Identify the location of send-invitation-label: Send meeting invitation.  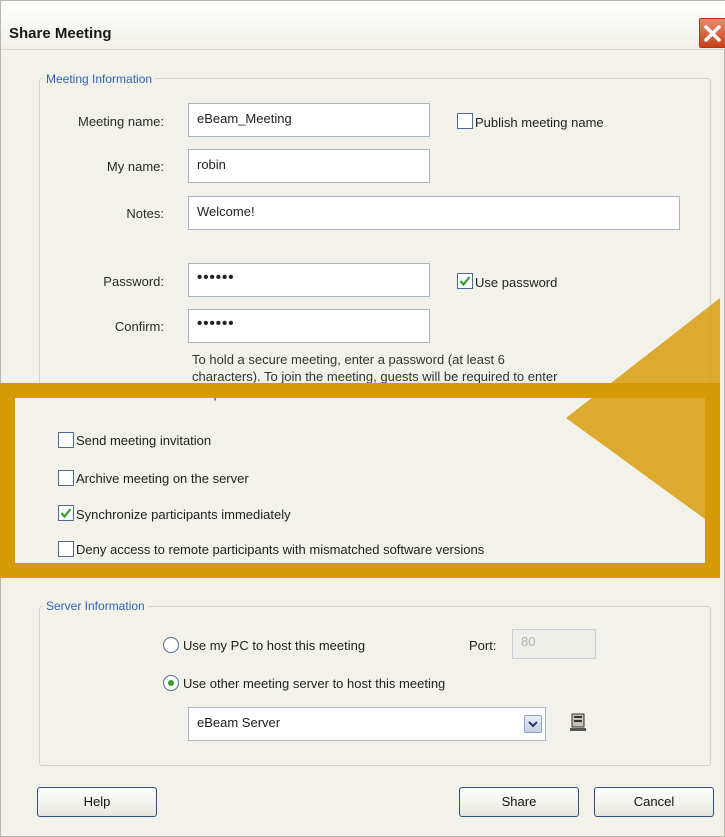
(144, 440).